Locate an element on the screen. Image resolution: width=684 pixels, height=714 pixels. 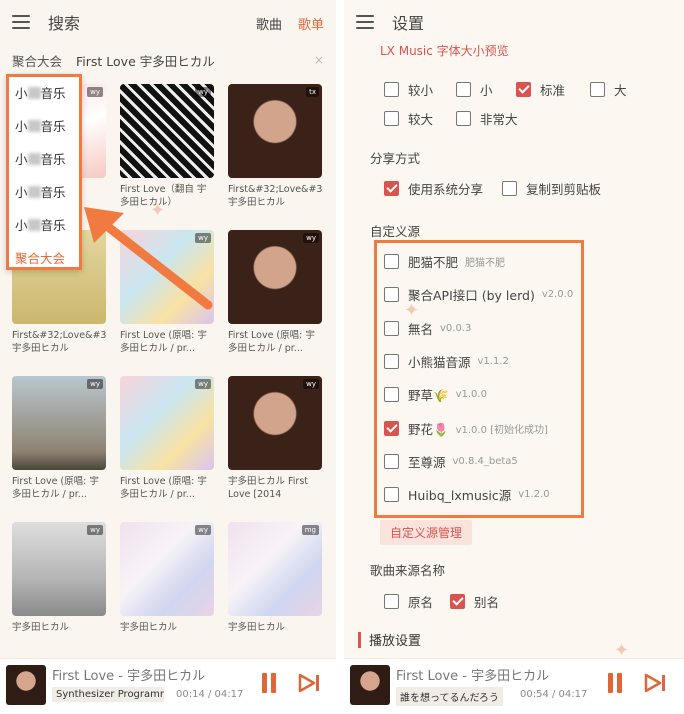
custom-source-item: 小熊猫音源 v1.1.2 is located at coordinates (446, 361).